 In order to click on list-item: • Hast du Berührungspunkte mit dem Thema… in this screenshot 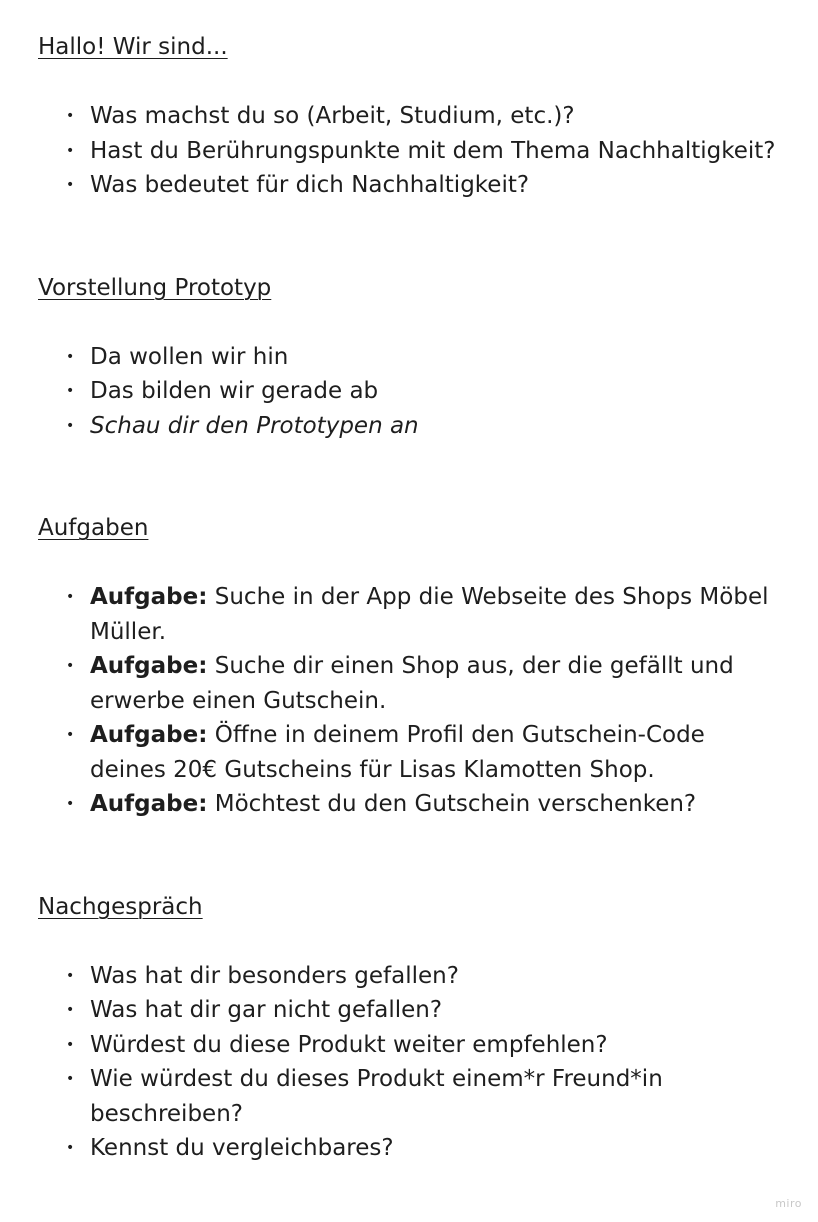, I will do `click(408, 151)`.